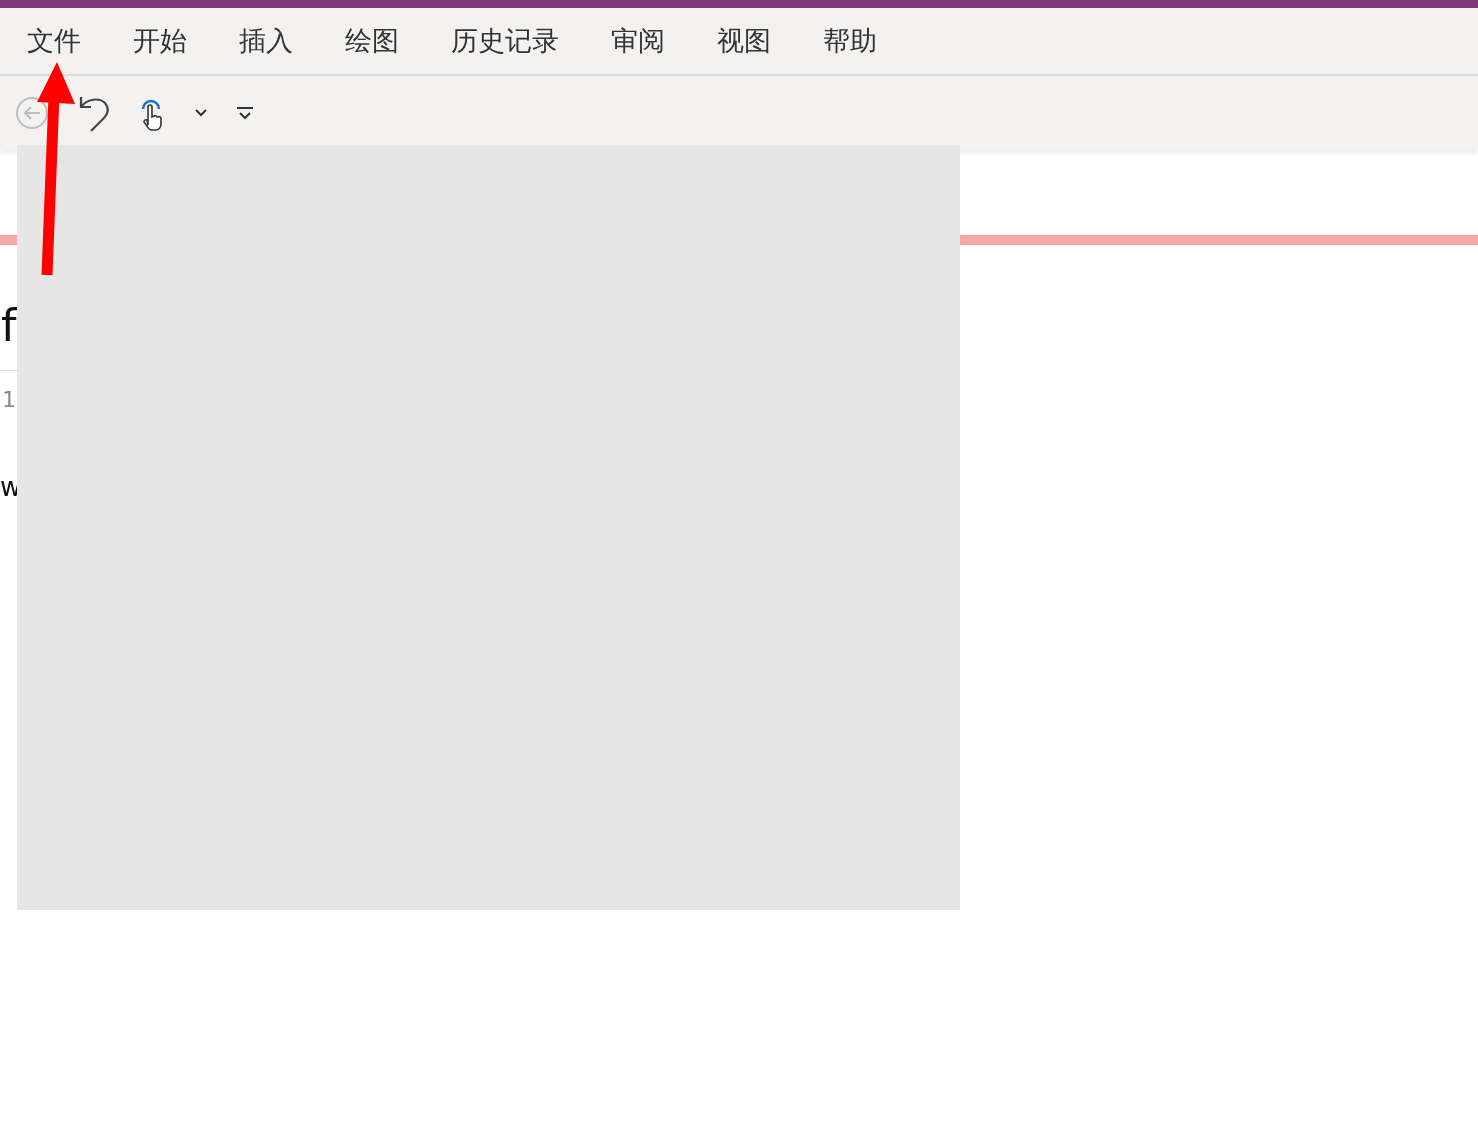  I want to click on page-date: 1, so click(9, 399).